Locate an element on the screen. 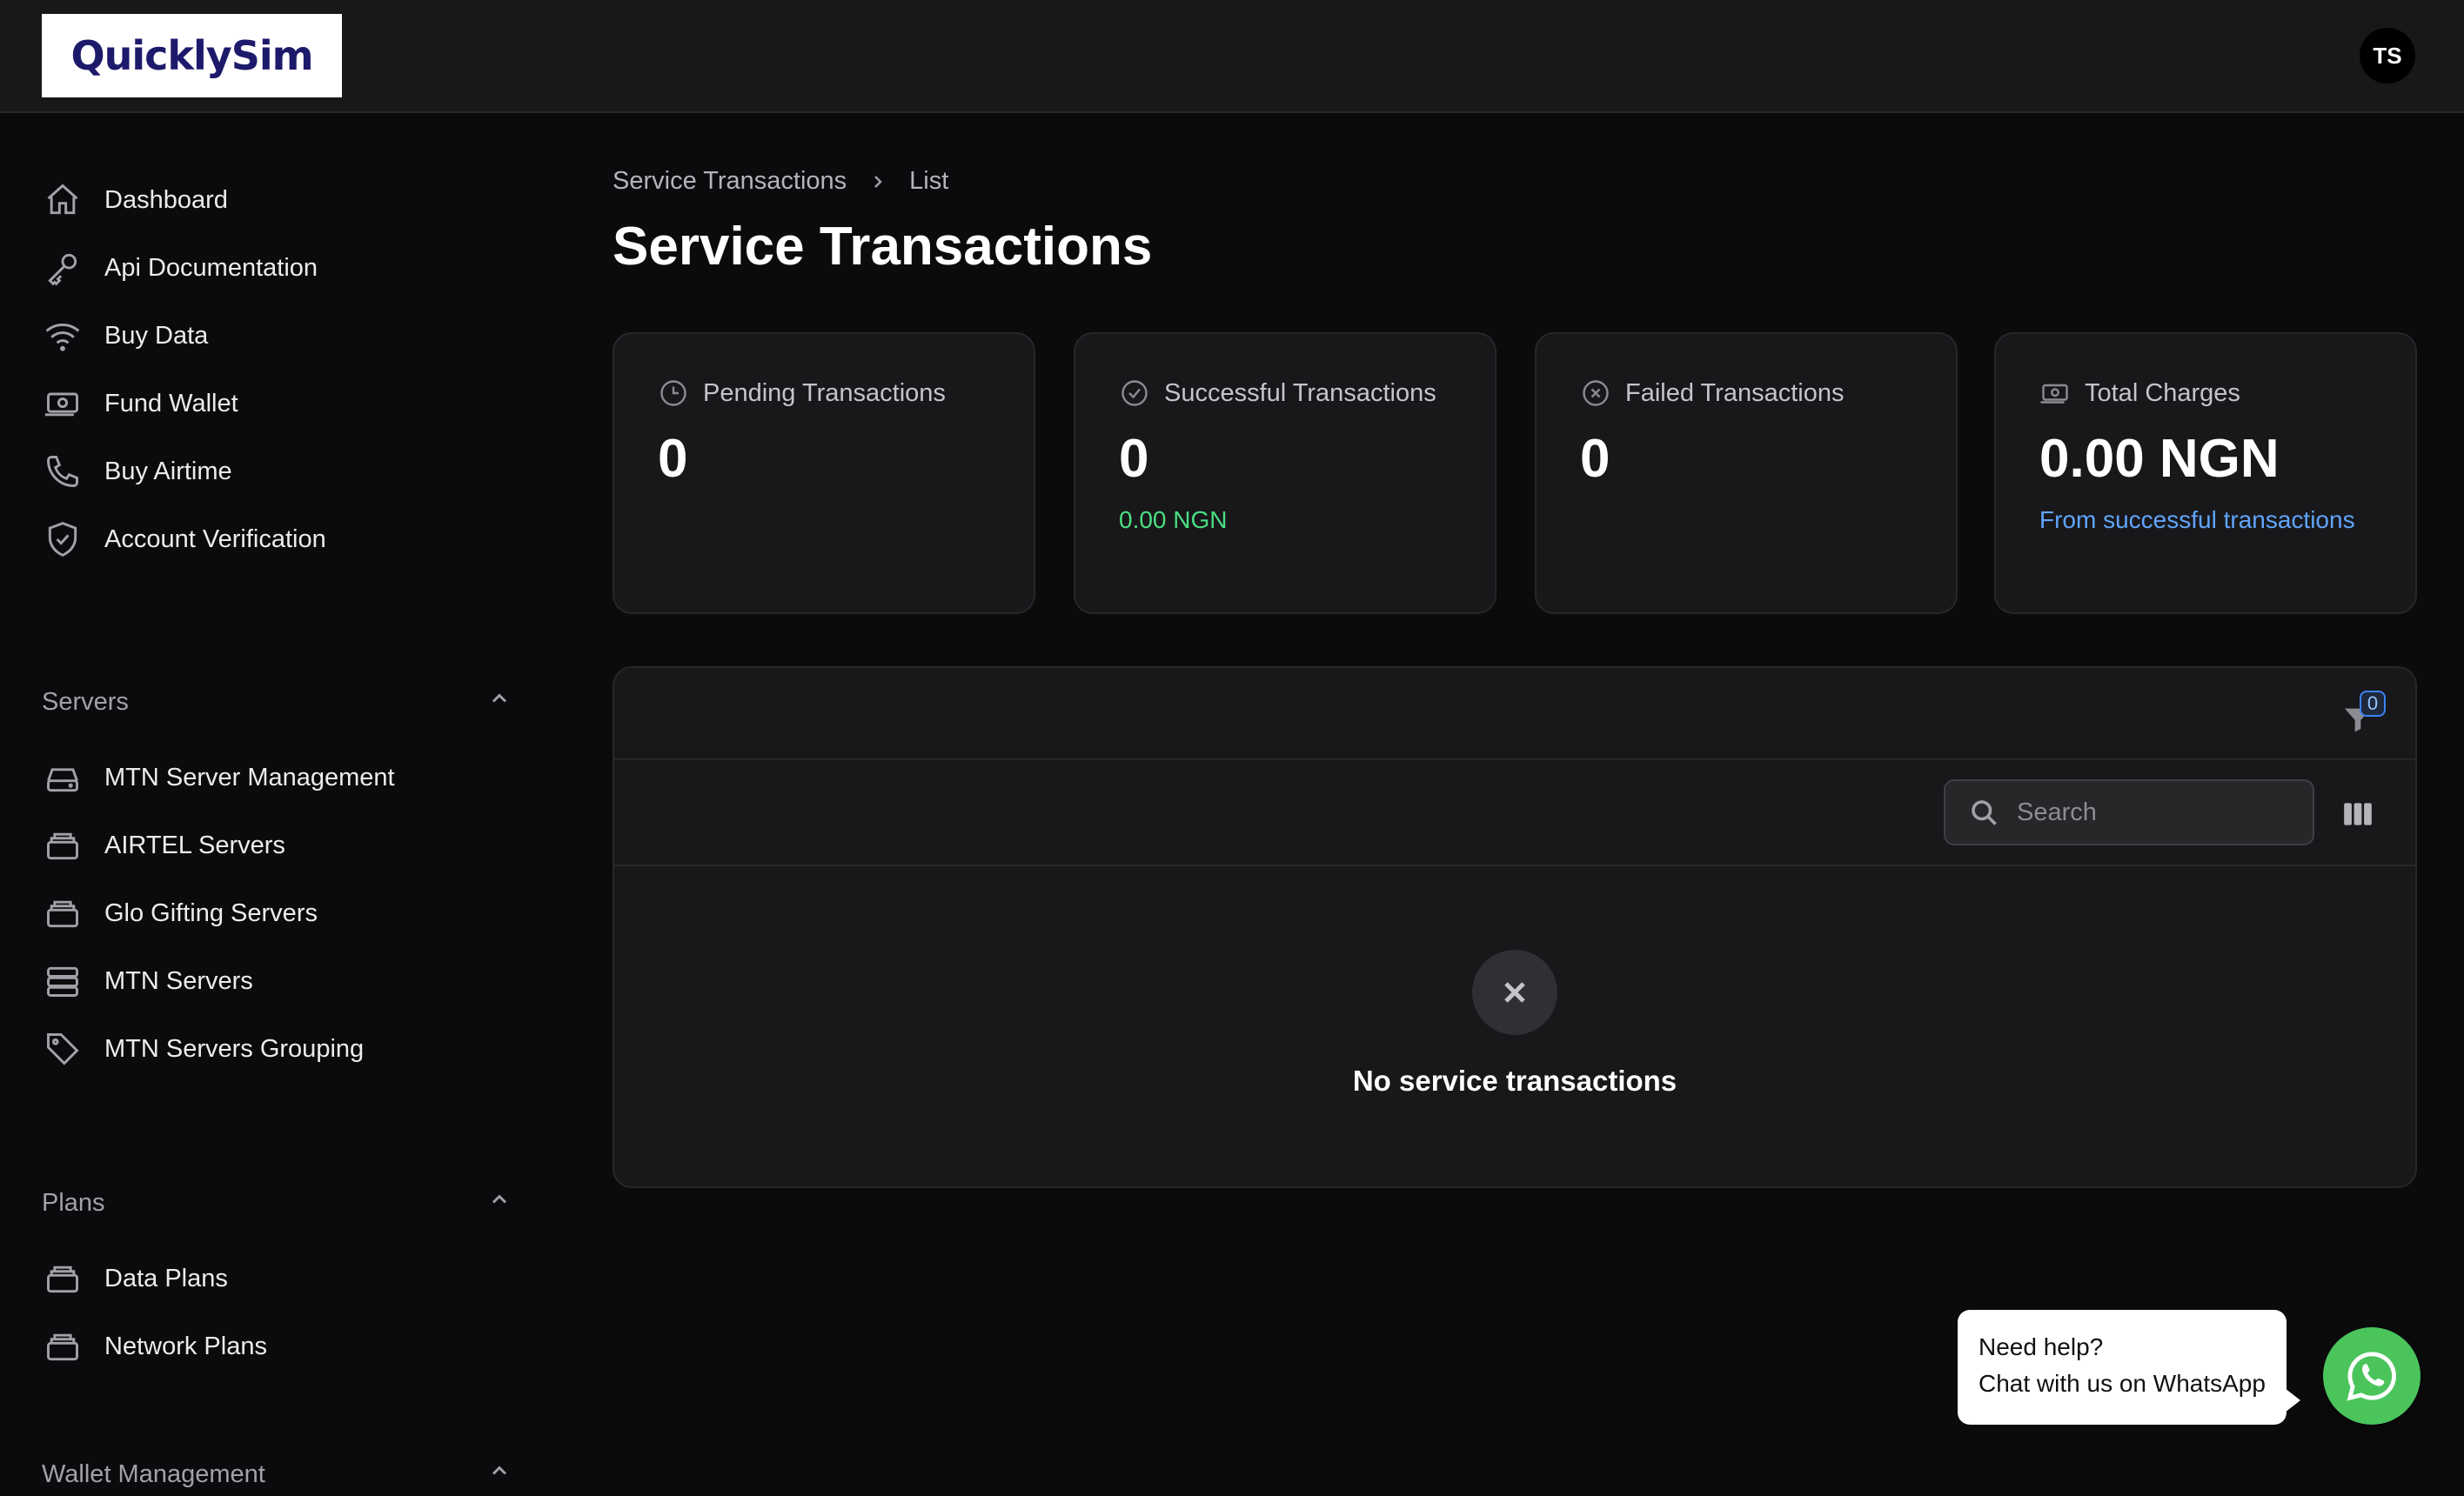  top-bar: QuicklySim TS is located at coordinates (1232, 56).